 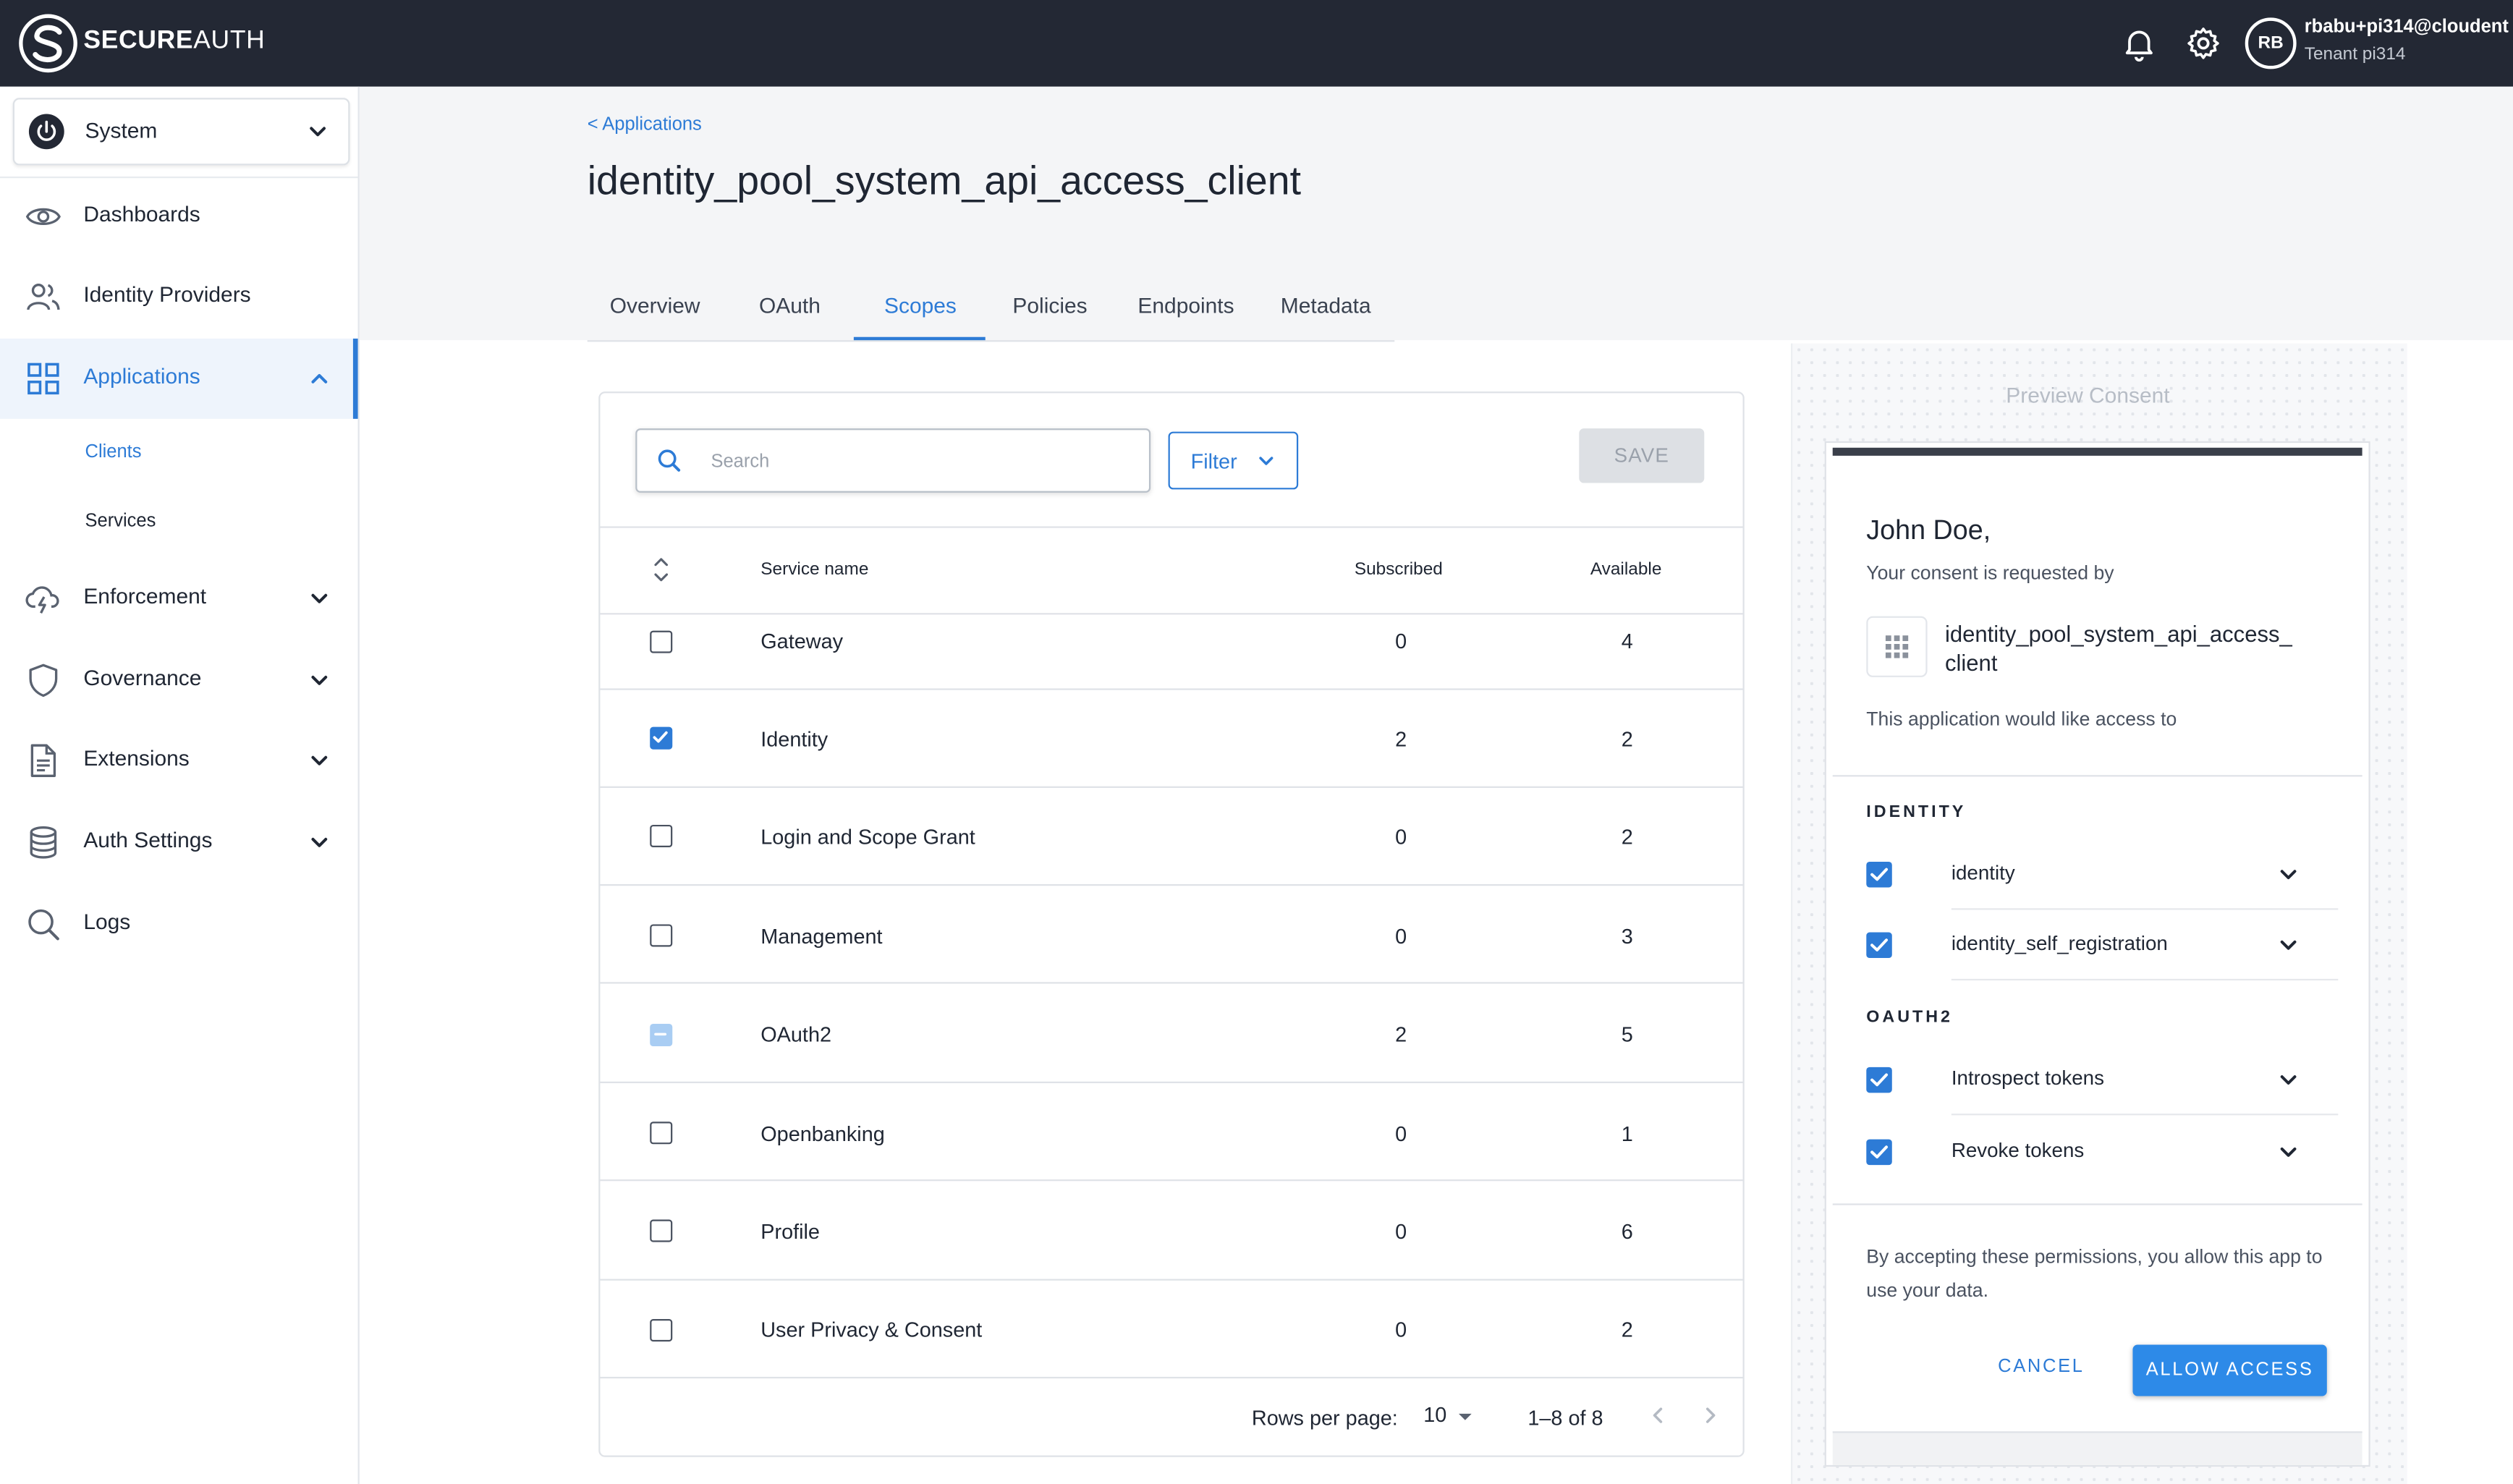 I want to click on search-box, so click(x=893, y=460).